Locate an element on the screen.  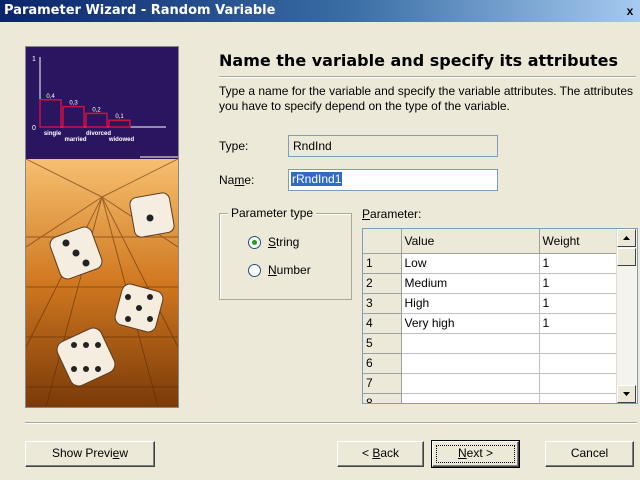
type-label: Type: is located at coordinates (234, 146).